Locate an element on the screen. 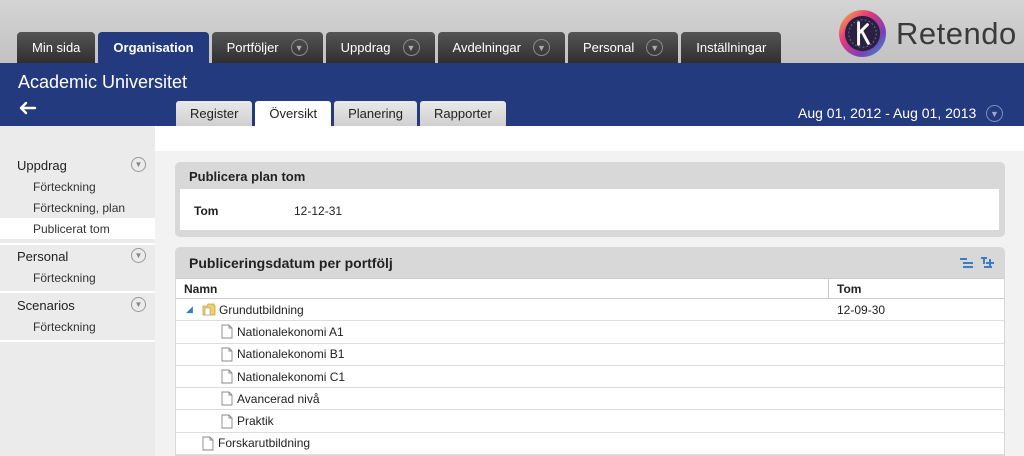 Image resolution: width=1024 pixels, height=456 pixels. publish-plan-panel: Publicera plan tom Tom 12-12-31 is located at coordinates (590, 199).